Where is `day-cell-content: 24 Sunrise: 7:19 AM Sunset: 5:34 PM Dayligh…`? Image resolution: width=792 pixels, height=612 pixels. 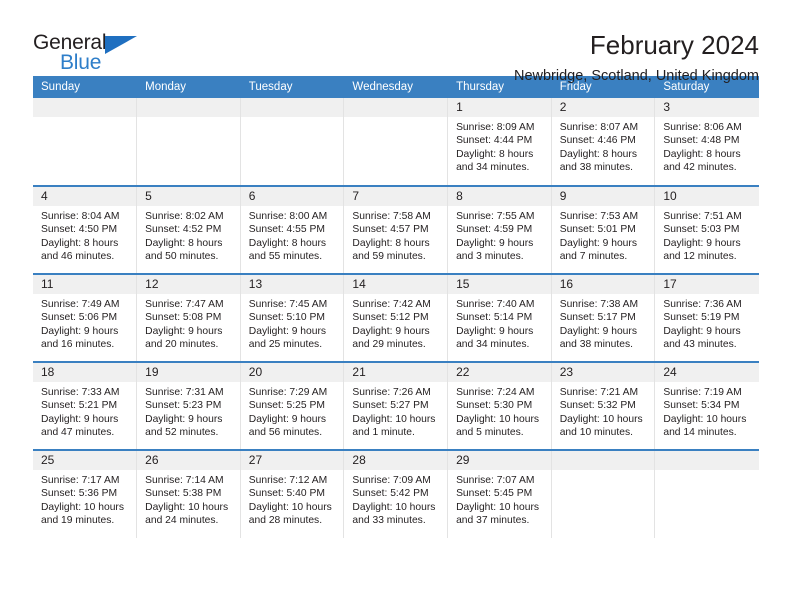
day-cell-content: 24 Sunrise: 7:19 AM Sunset: 5:34 PM Dayligh… is located at coordinates (707, 406).